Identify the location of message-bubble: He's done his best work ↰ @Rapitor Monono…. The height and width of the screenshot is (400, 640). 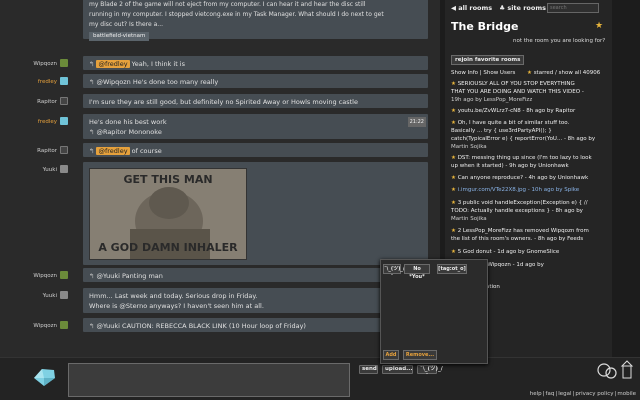
(255, 126).